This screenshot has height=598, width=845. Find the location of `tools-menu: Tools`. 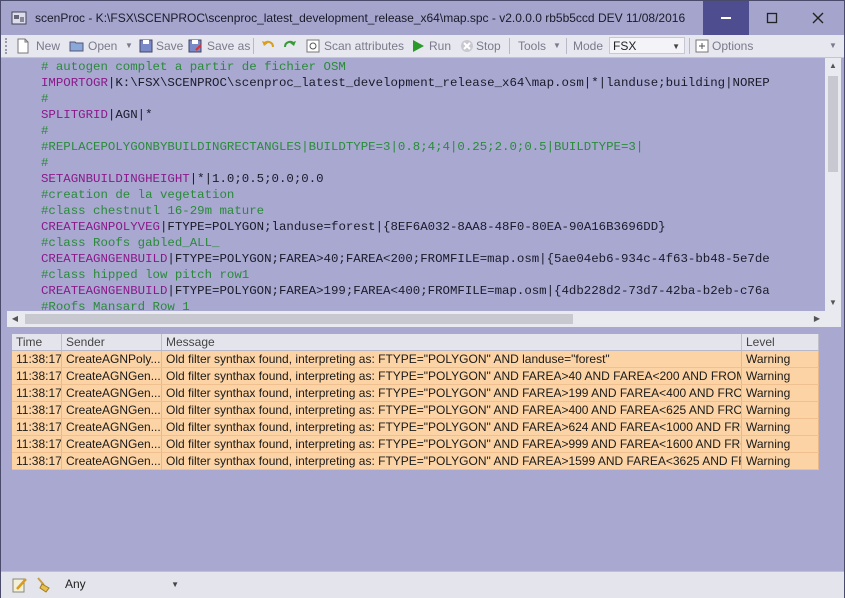

tools-menu: Tools is located at coordinates (532, 46).